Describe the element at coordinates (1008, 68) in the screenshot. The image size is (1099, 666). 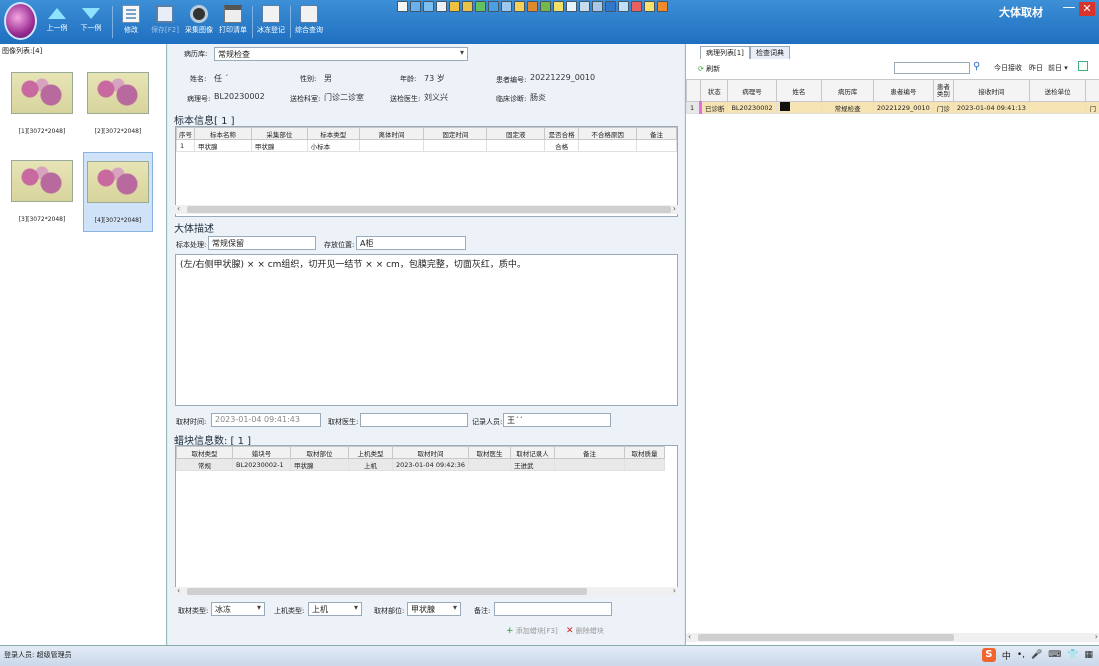
I see `today-received-filter: 今日接收` at that location.